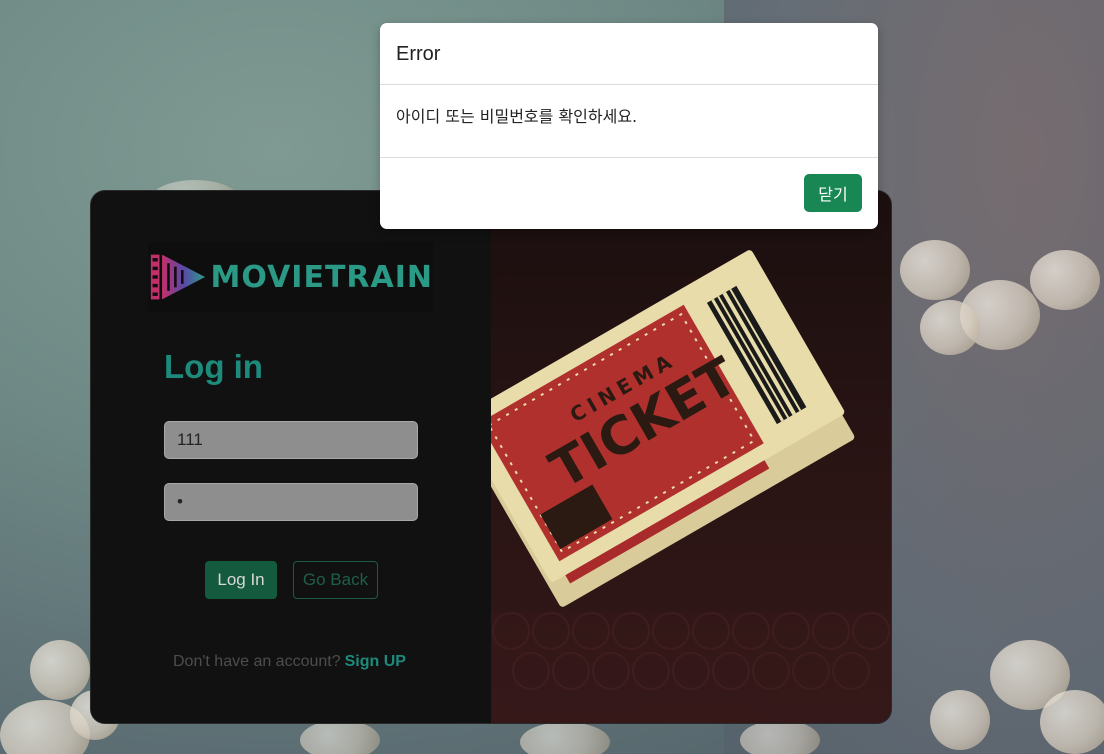 This screenshot has width=1104, height=754. I want to click on curtain-pattern, so click(691, 667).